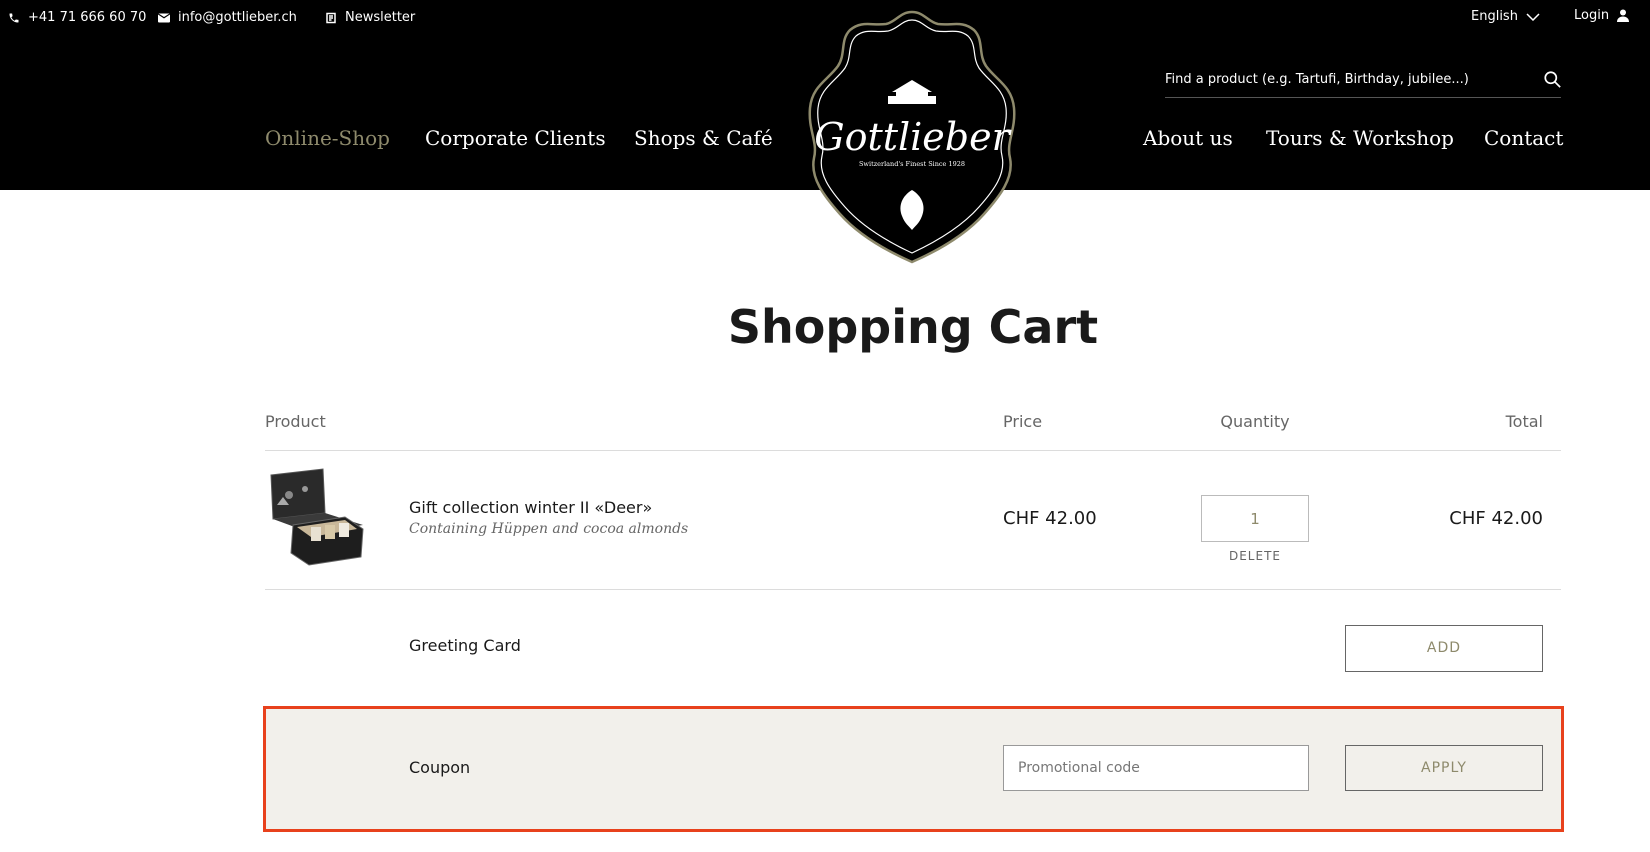 Image resolution: width=1650 pixels, height=852 pixels. Describe the element at coordinates (703, 138) in the screenshot. I see `nav-shops-cafe: Shops & Café` at that location.